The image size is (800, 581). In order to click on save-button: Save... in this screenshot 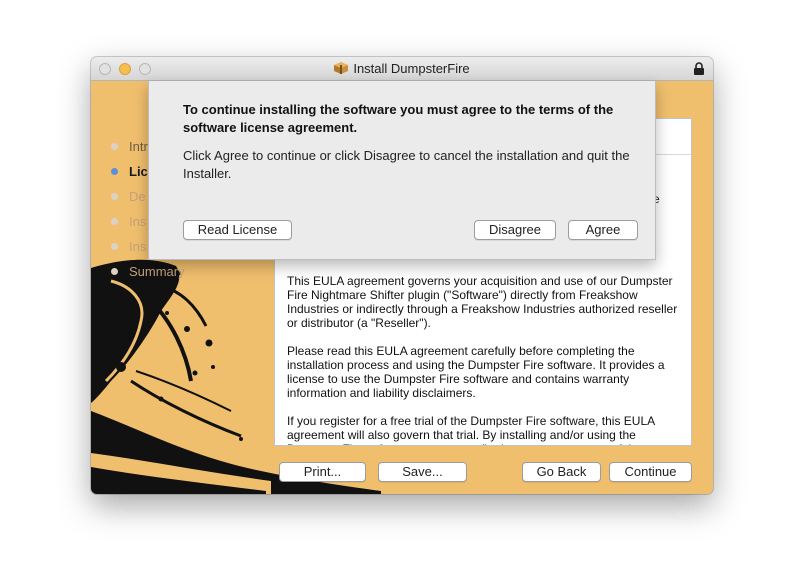, I will do `click(422, 472)`.